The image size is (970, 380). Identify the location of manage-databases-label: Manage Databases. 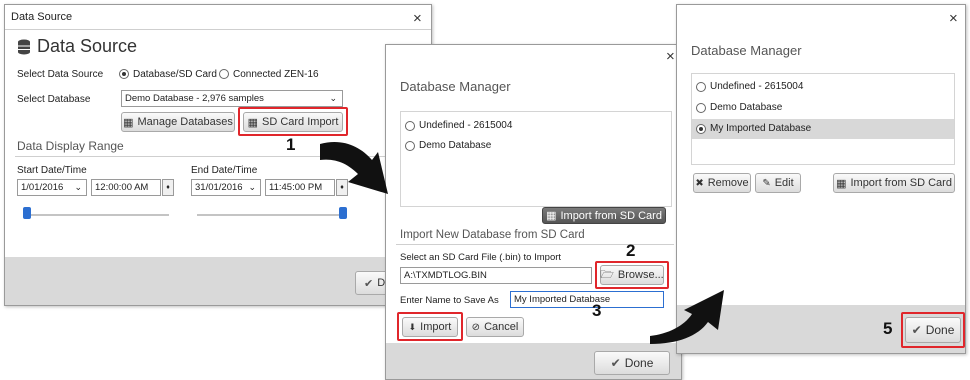
(185, 122).